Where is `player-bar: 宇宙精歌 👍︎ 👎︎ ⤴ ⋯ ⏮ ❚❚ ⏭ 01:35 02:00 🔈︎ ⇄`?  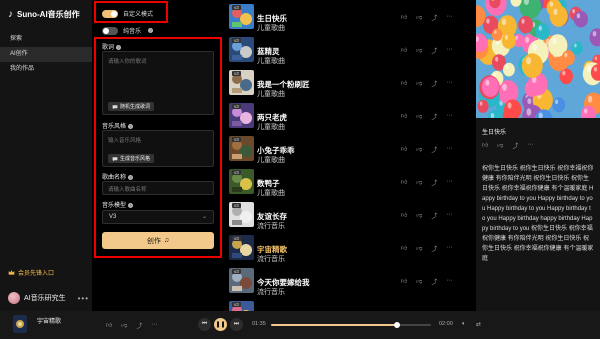 player-bar: 宇宙精歌 👍︎ 👎︎ ⤴ ⋯ ⏮ ❚❚ ⏭ 01:35 02:00 🔈︎ ⇄ is located at coordinates (300, 325).